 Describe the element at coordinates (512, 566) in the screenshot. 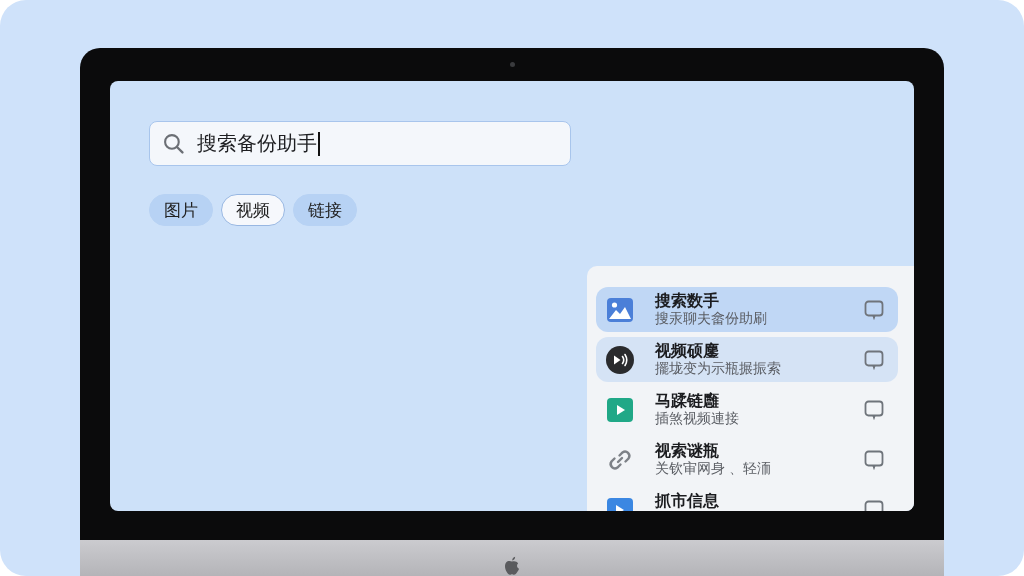

I see `apple-icon` at that location.